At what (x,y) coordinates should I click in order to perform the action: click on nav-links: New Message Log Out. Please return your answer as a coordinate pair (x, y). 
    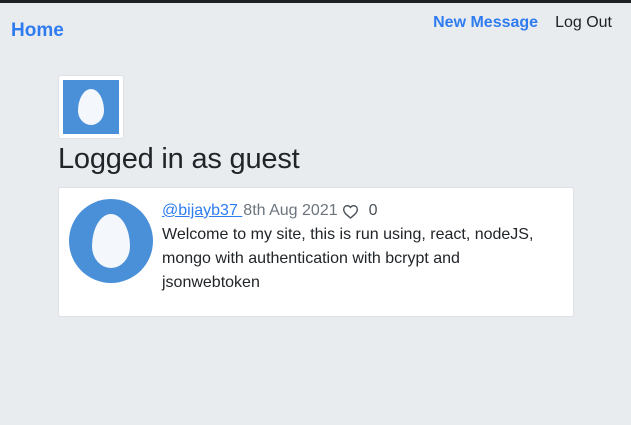
    Looking at the image, I should click on (522, 23).